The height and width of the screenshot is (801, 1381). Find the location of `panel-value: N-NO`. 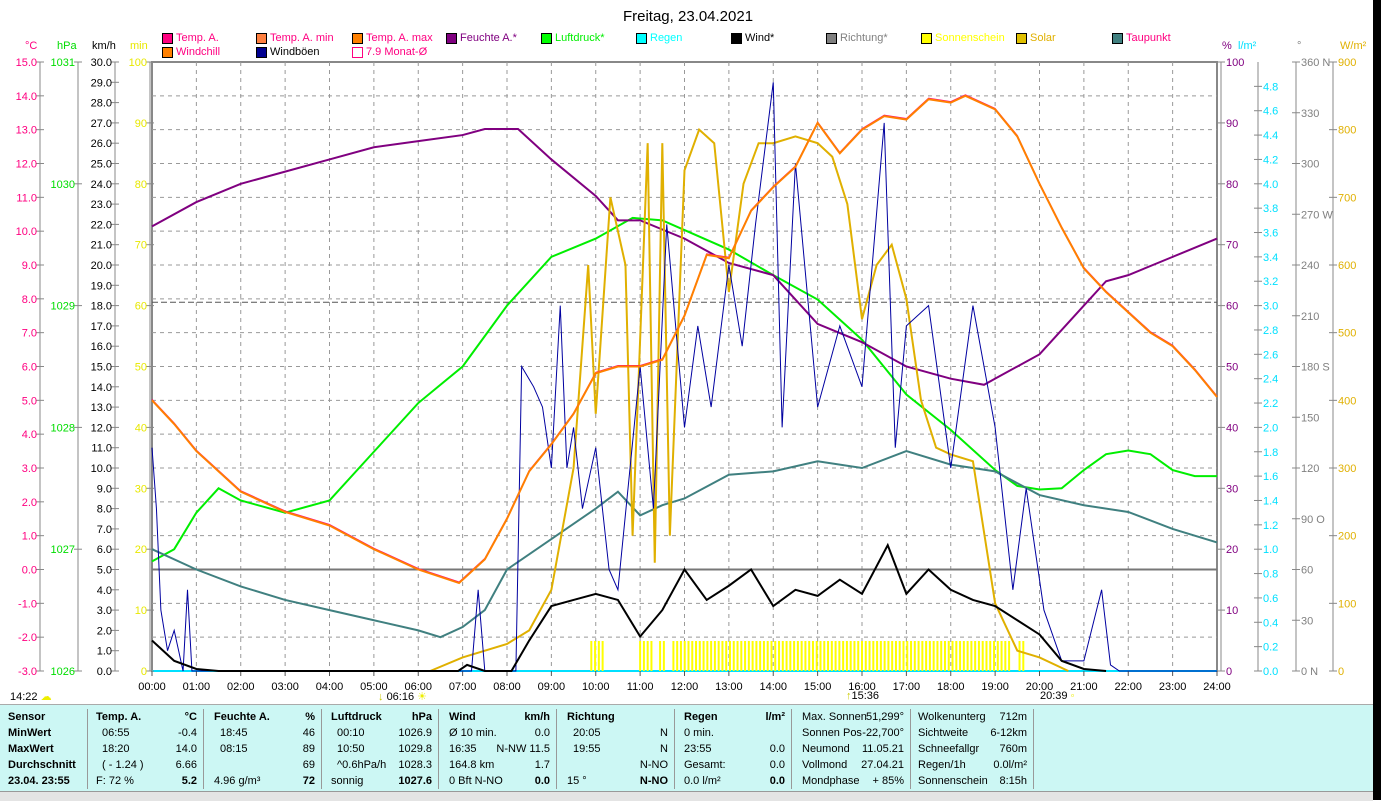

panel-value: N-NO is located at coordinates (653, 781).